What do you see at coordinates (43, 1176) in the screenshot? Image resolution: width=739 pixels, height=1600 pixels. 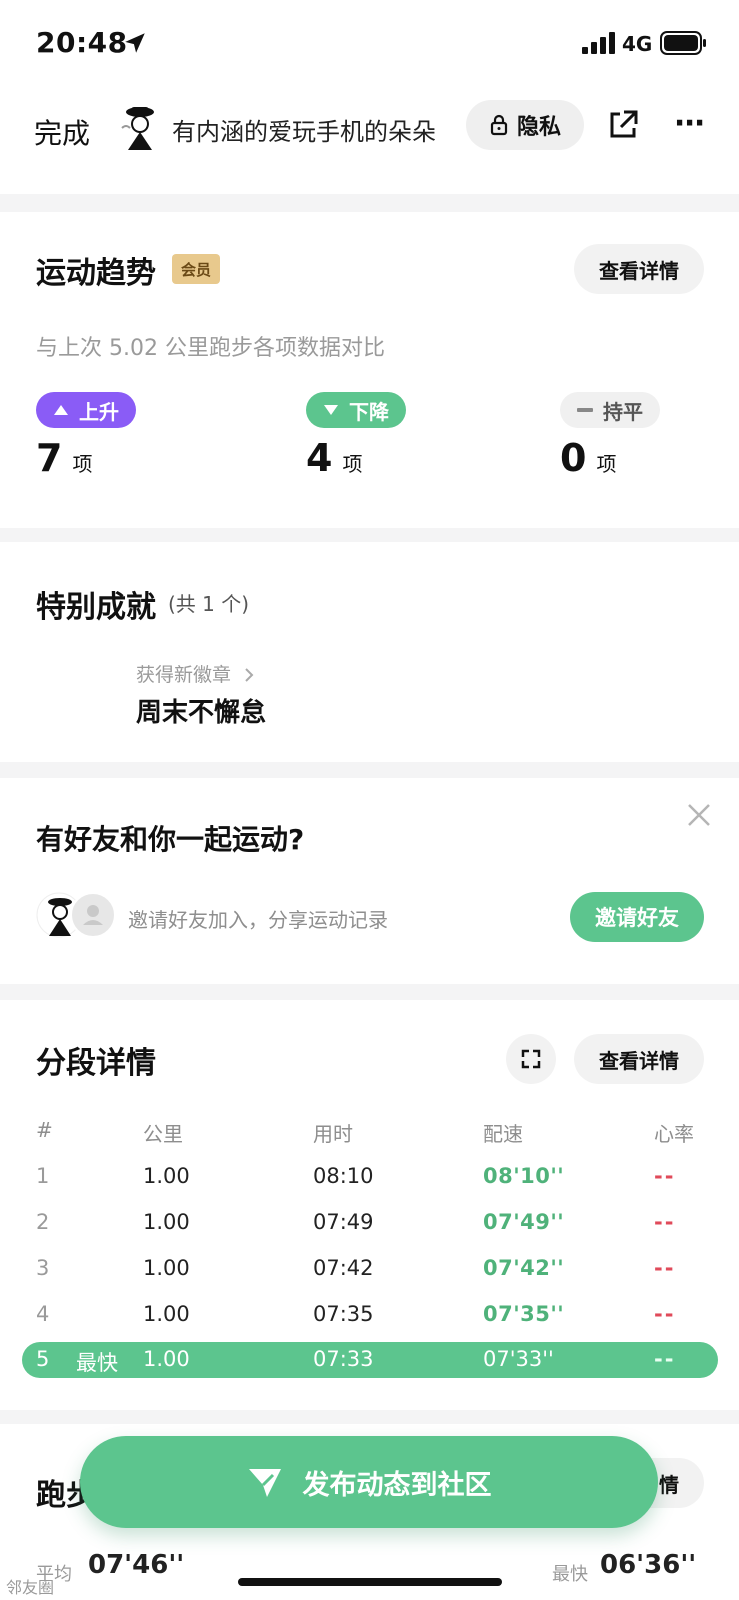 I see `row-index: 1` at bounding box center [43, 1176].